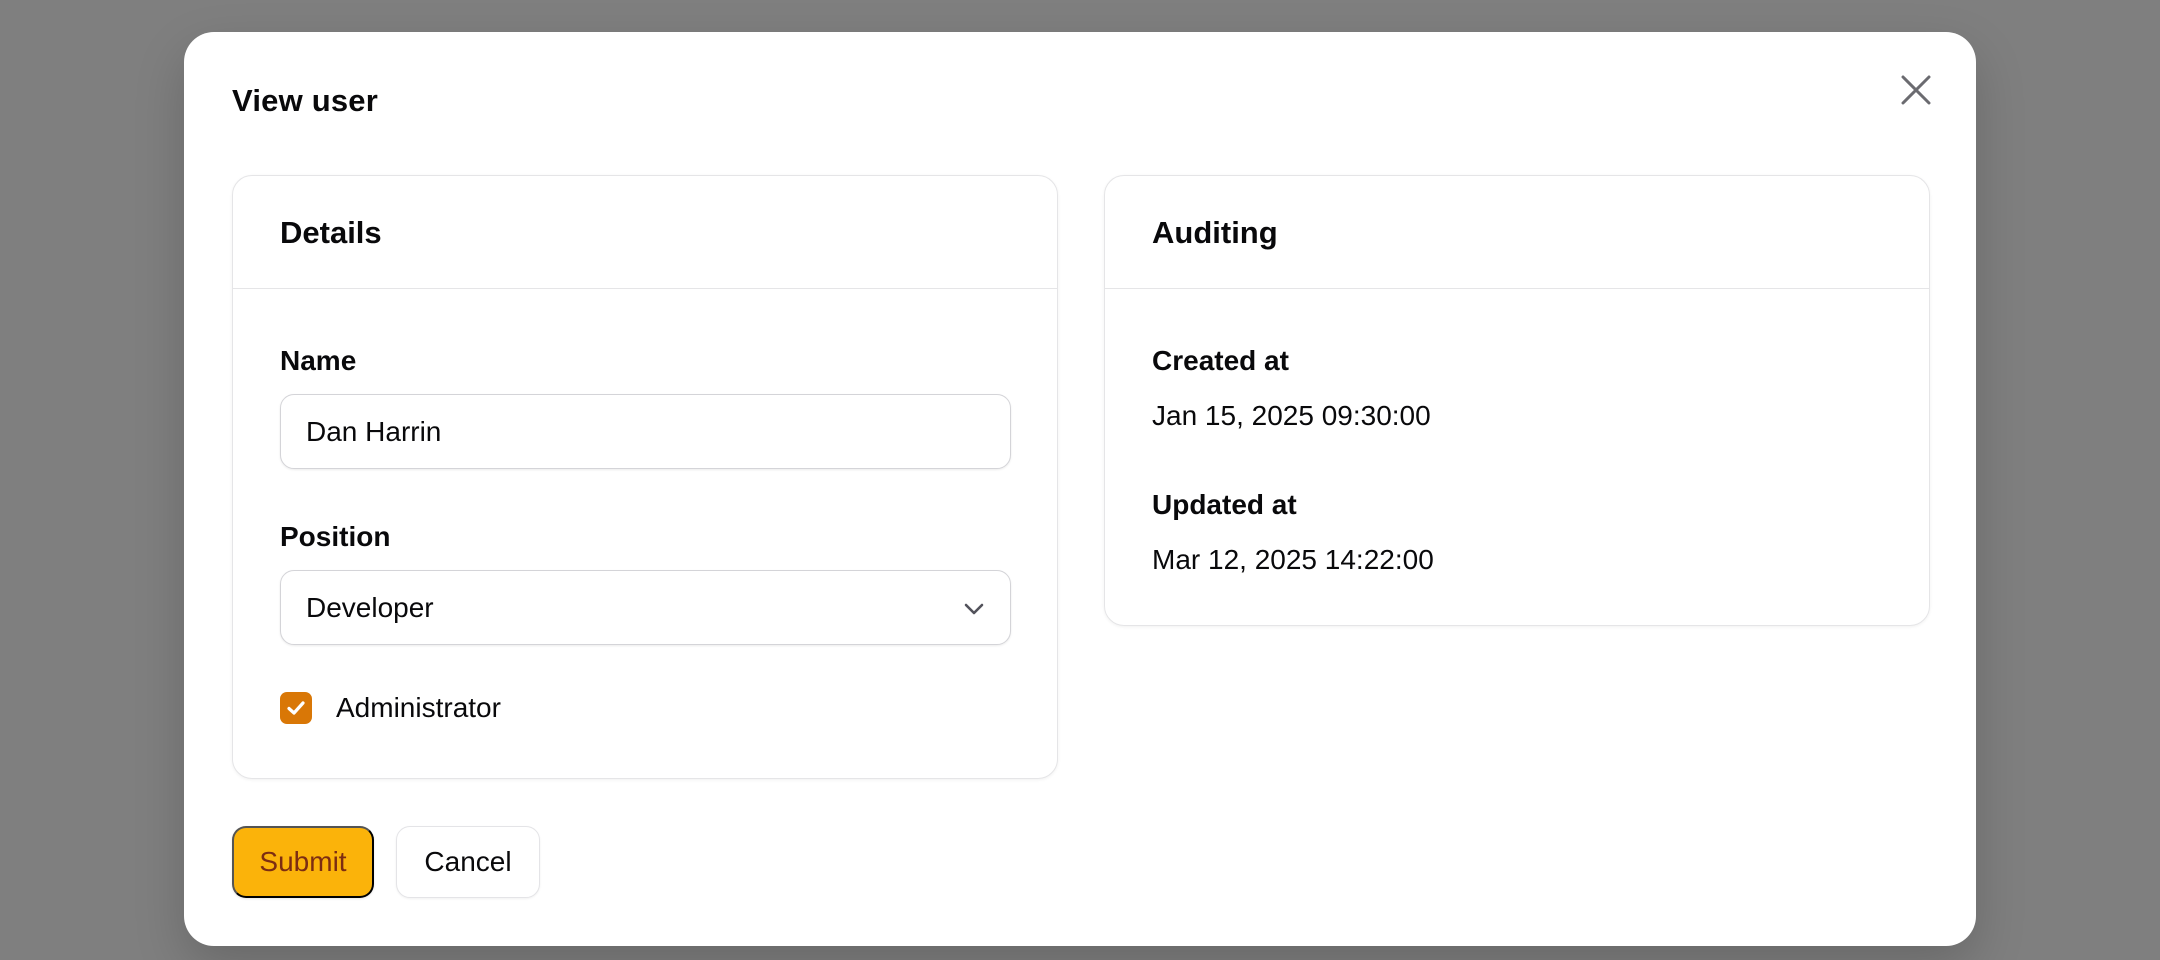  What do you see at coordinates (331, 232) in the screenshot?
I see `details-title: Details` at bounding box center [331, 232].